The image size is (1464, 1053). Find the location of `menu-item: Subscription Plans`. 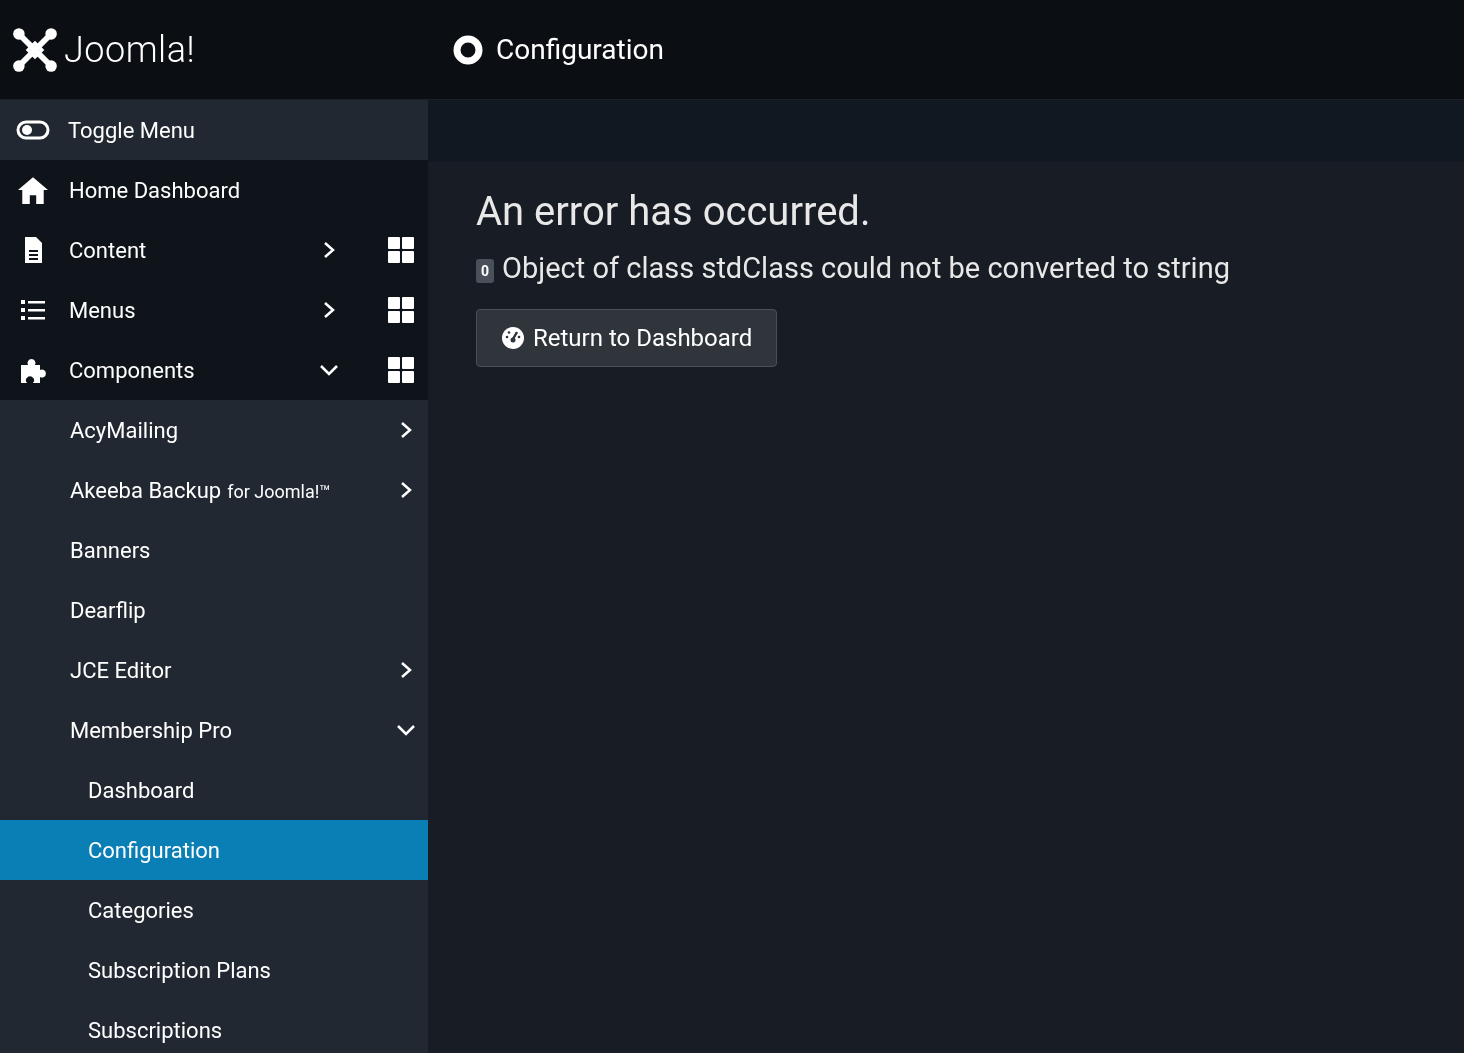

menu-item: Subscription Plans is located at coordinates (214, 970).